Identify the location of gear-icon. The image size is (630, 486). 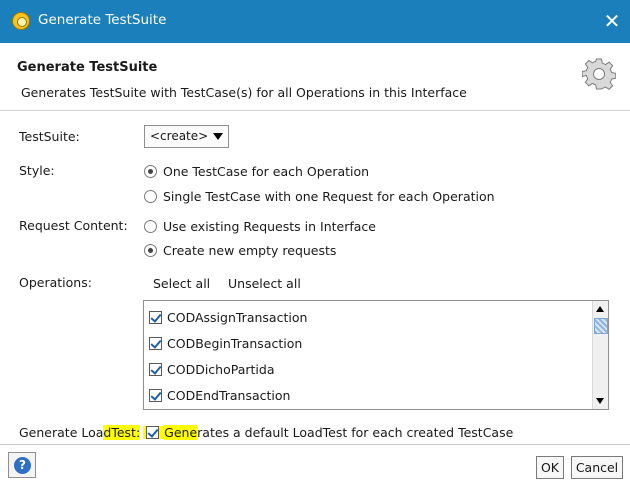
(599, 74).